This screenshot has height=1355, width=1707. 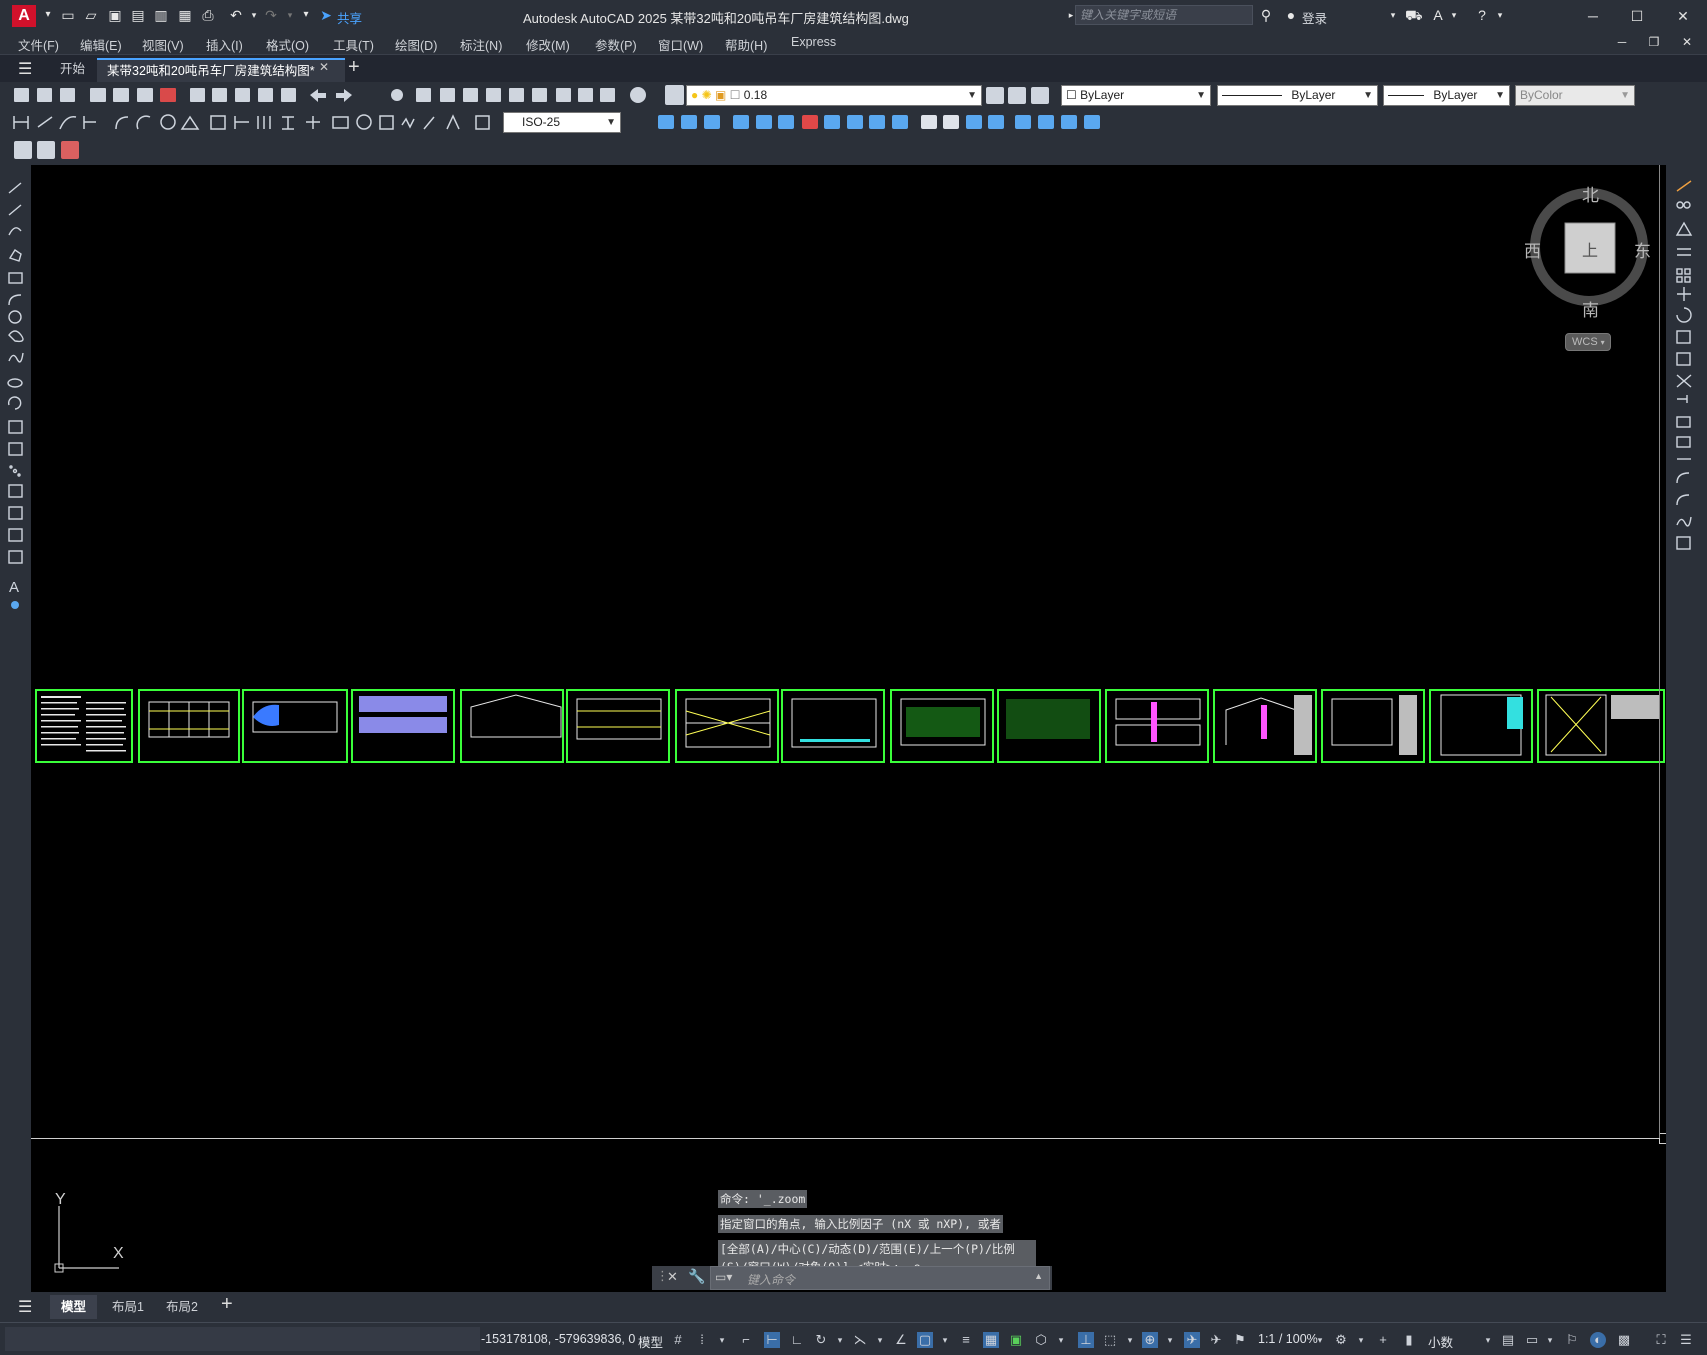 What do you see at coordinates (1414, 15) in the screenshot?
I see `cart-icon: ⛟` at bounding box center [1414, 15].